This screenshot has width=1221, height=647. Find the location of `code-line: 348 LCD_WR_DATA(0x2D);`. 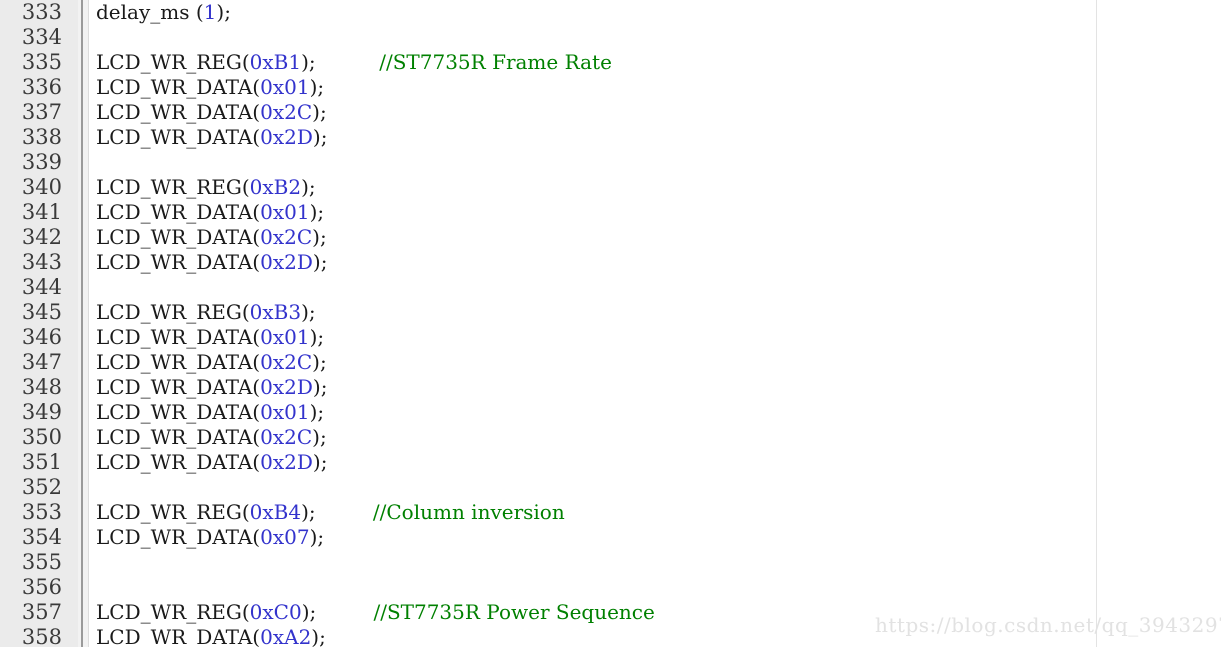

code-line: 348 LCD_WR_DATA(0x2D); is located at coordinates (610, 387).